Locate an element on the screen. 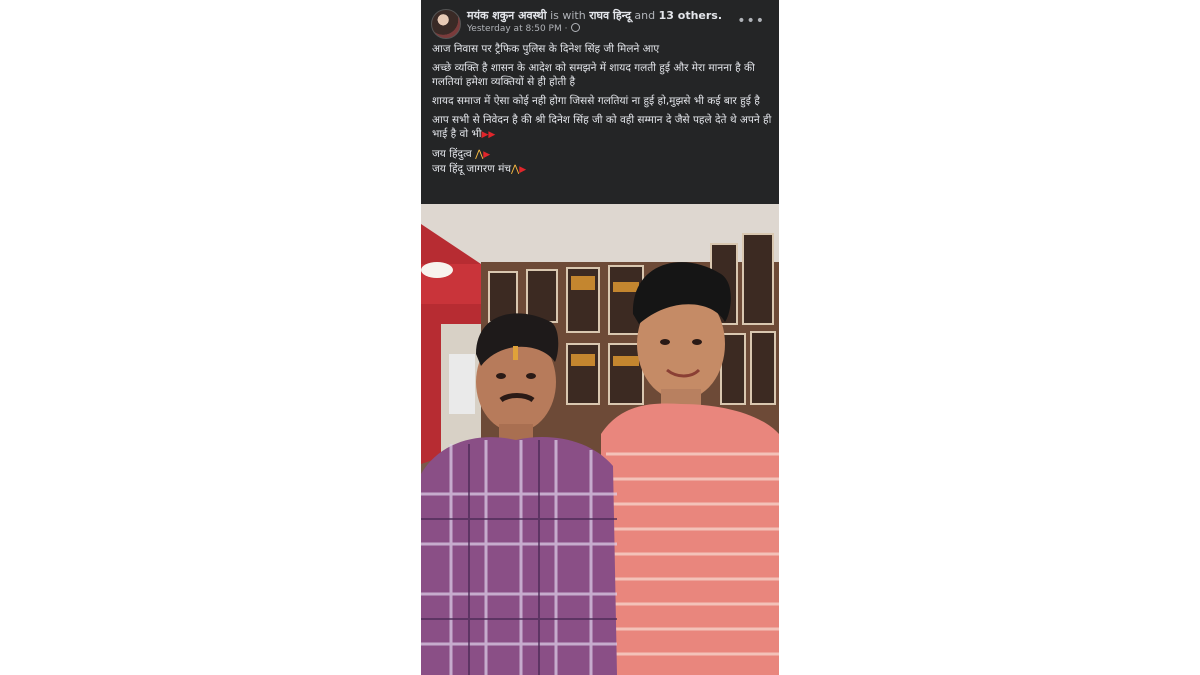  and-text: and is located at coordinates (645, 15).